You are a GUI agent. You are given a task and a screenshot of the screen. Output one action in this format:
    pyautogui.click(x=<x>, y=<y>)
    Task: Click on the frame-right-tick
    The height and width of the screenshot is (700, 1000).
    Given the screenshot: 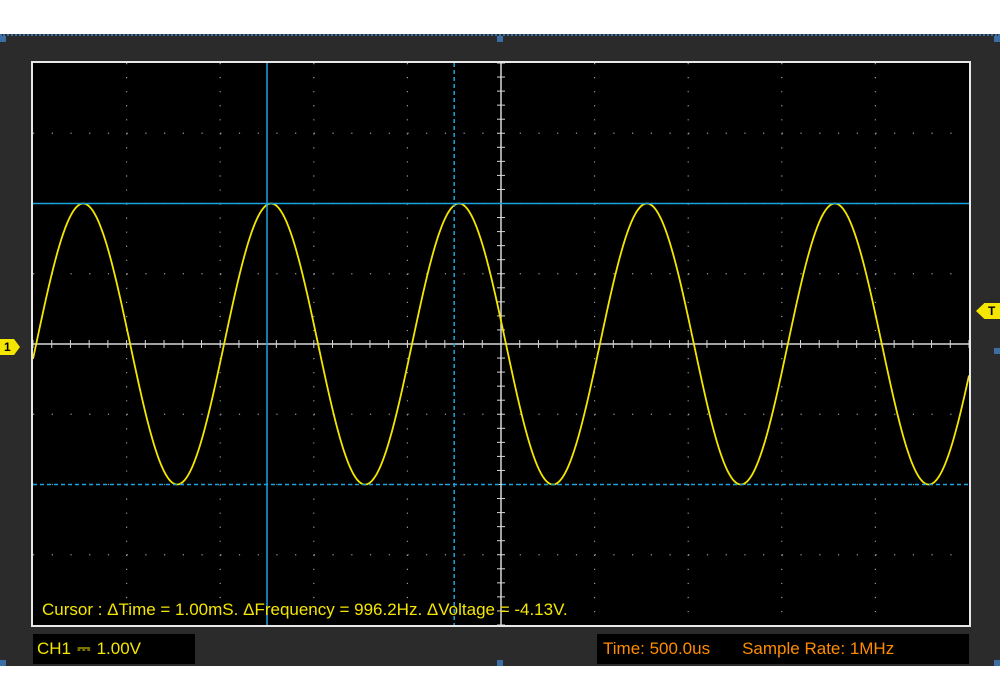 What is the action you would take?
    pyautogui.click(x=997, y=351)
    